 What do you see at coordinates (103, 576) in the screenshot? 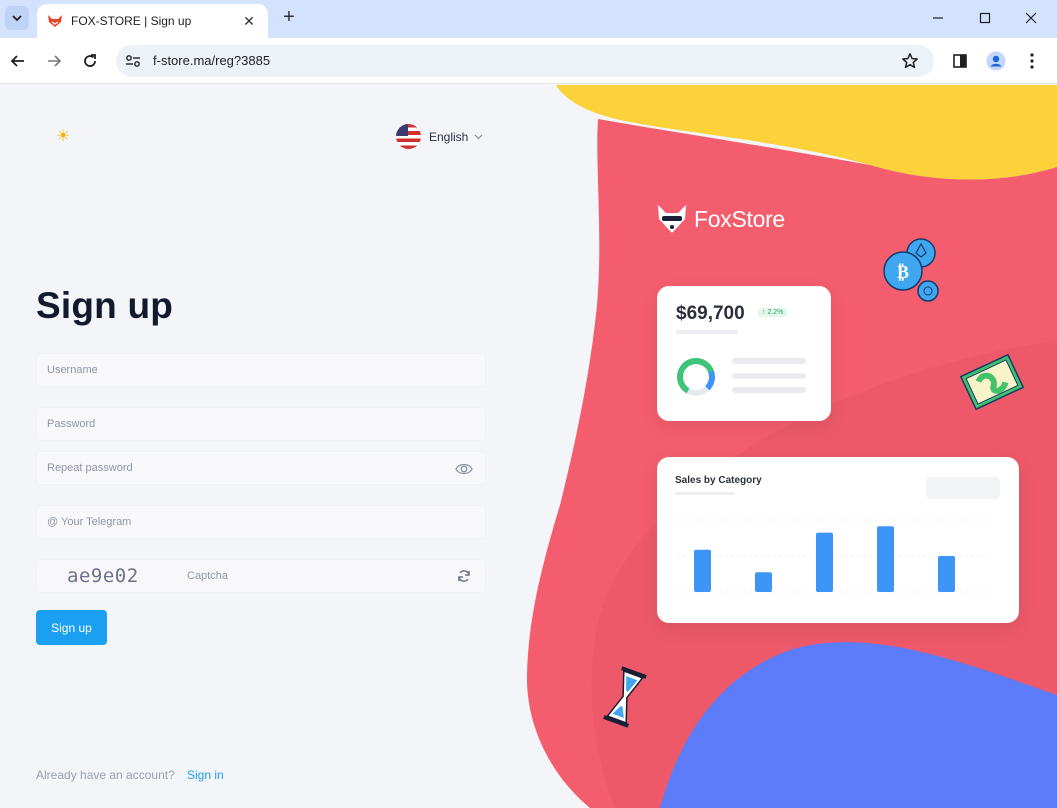
I see `captcha-image: ae9e02` at bounding box center [103, 576].